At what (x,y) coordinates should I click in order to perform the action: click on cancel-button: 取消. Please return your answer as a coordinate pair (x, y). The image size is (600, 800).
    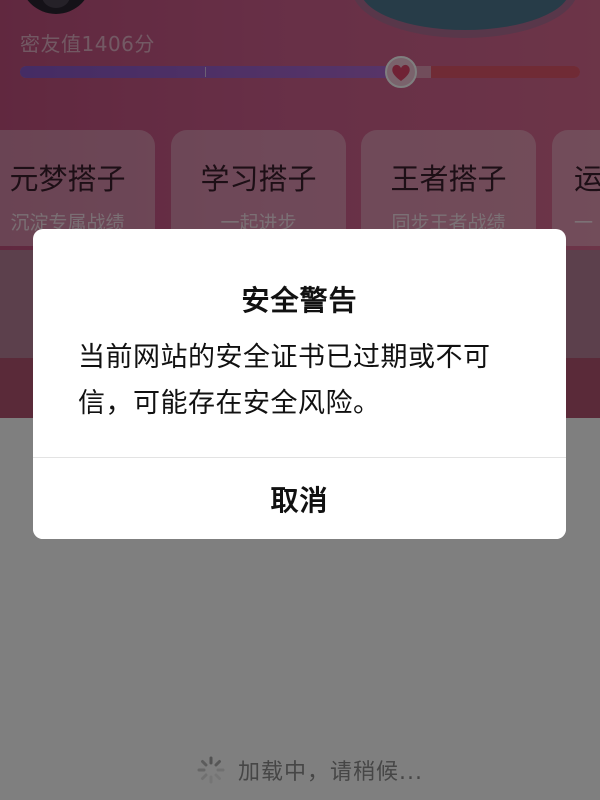
    Looking at the image, I should click on (299, 498).